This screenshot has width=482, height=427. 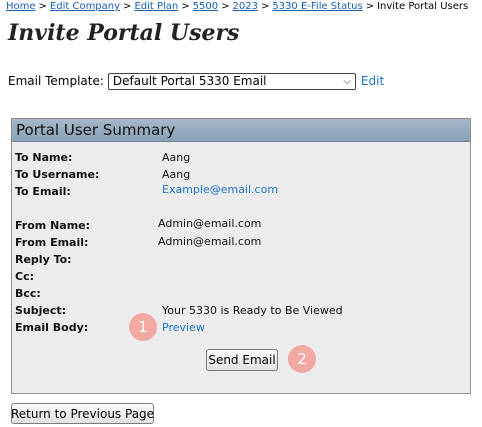 I want to click on portal-user-summary-header: Portal User Summary, so click(x=241, y=130).